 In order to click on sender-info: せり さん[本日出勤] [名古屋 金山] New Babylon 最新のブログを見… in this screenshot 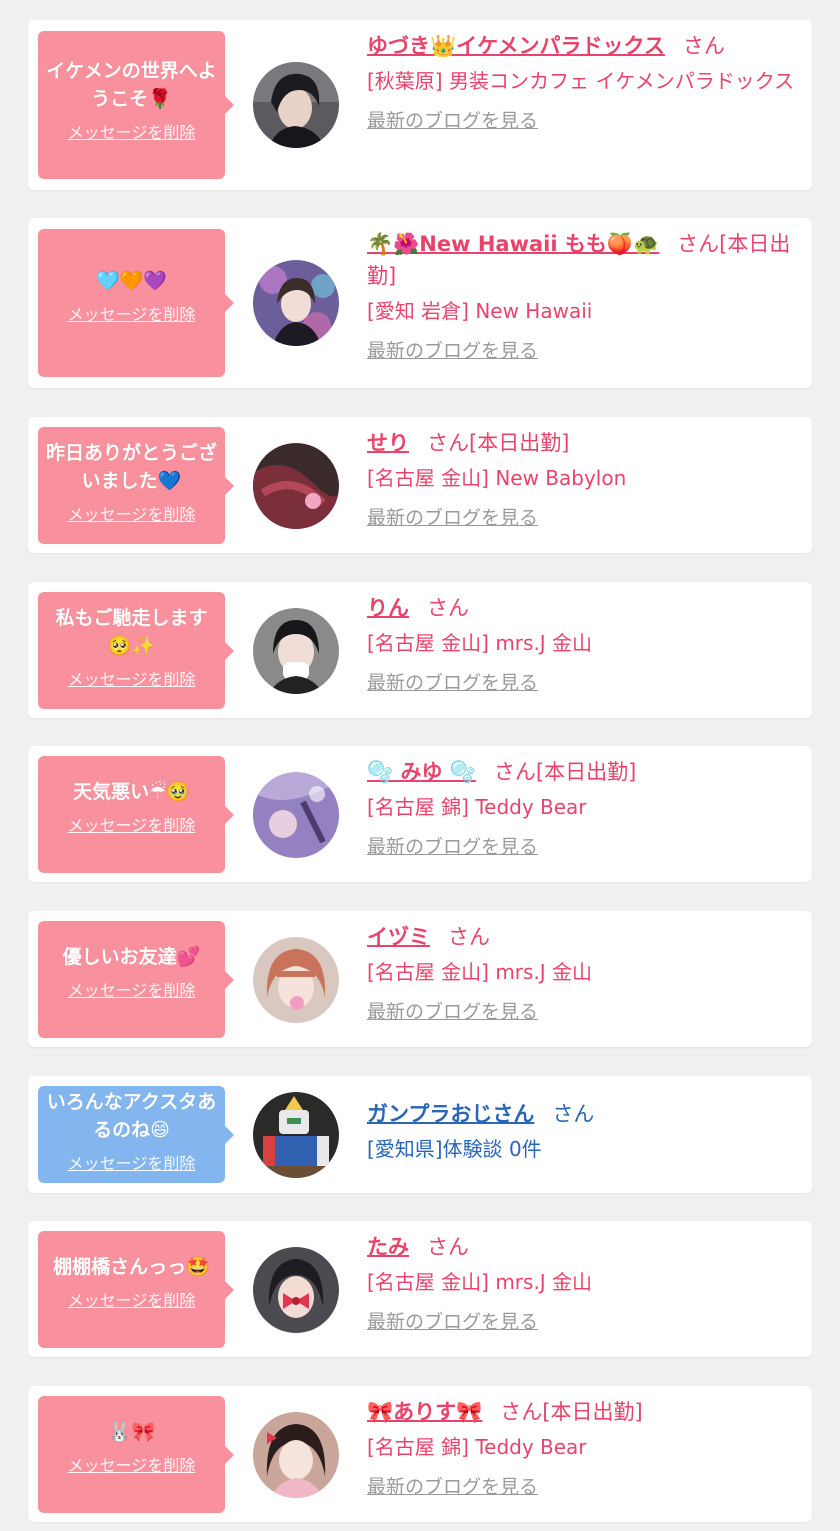, I will do `click(582, 478)`.